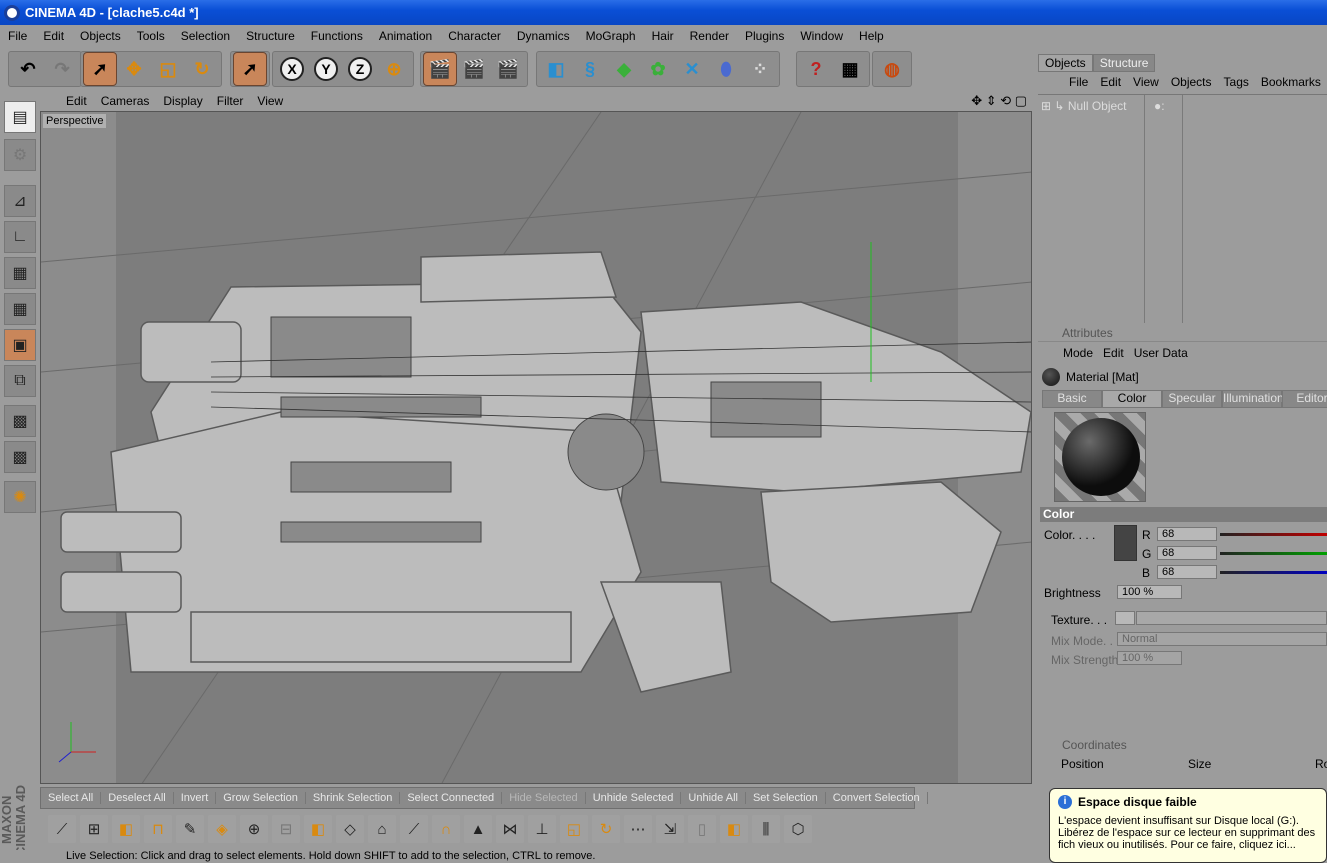 This screenshot has width=1327, height=863. What do you see at coordinates (850, 69) in the screenshot?
I see `table-icon: ▦` at bounding box center [850, 69].